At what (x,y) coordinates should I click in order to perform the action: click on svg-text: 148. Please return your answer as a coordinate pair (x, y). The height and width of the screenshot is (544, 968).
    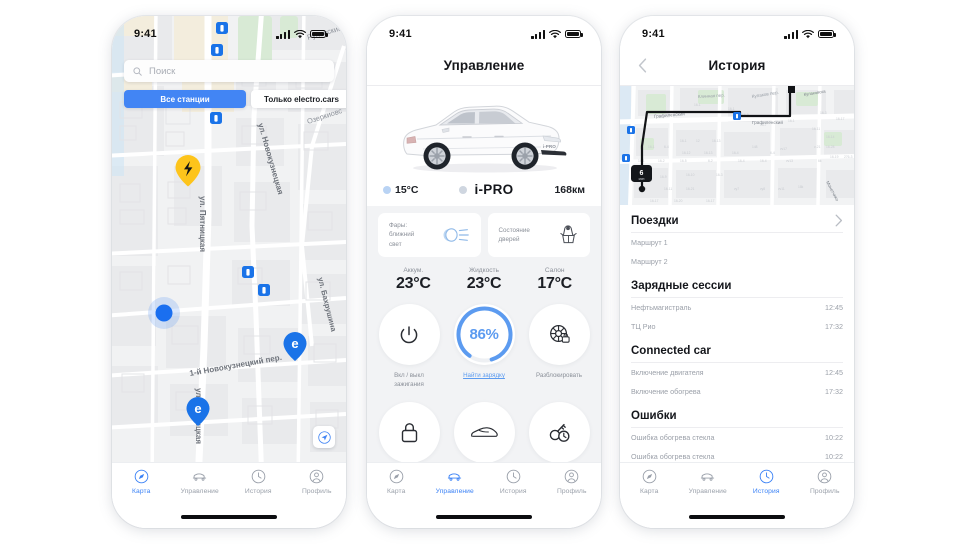
    Looking at the image, I should click on (755, 147).